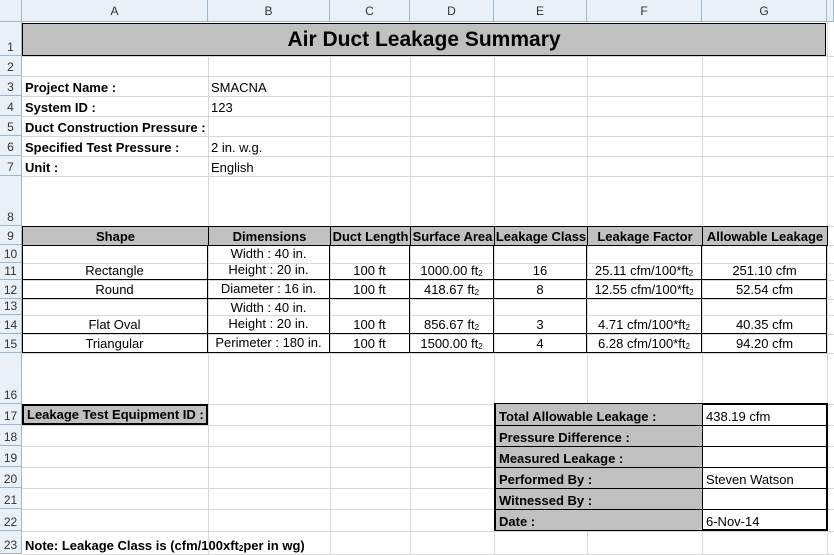  I want to click on table-cell-area: 1000.00 ft 2, so click(452, 262).